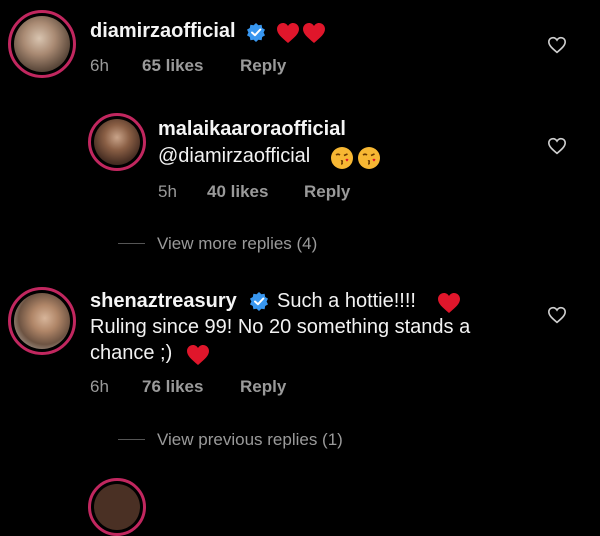  I want to click on likes-count: 76 likes, so click(172, 387).